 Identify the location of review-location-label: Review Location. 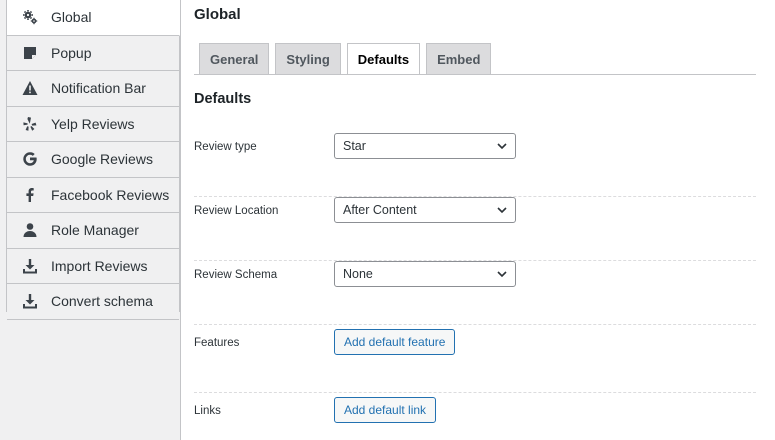
(236, 211).